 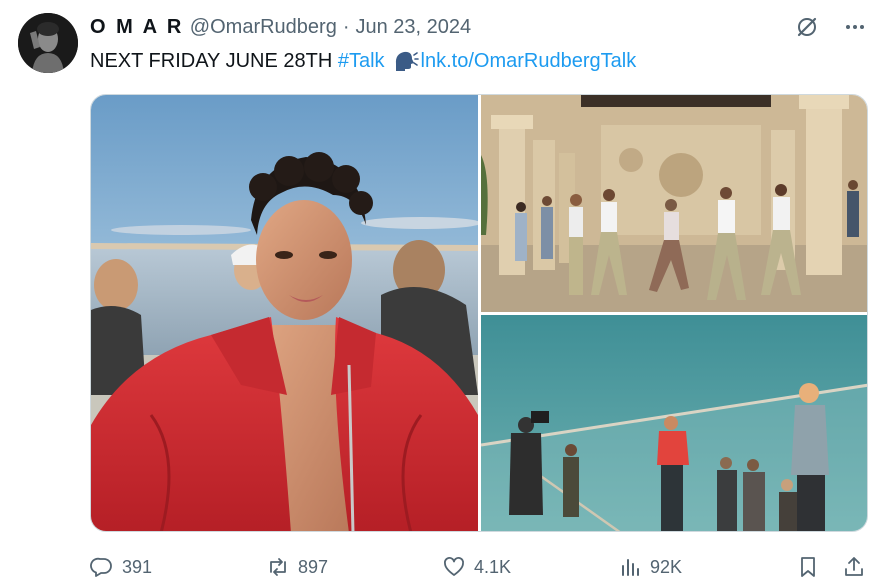 What do you see at coordinates (454, 566) in the screenshot?
I see `heart-icon` at bounding box center [454, 566].